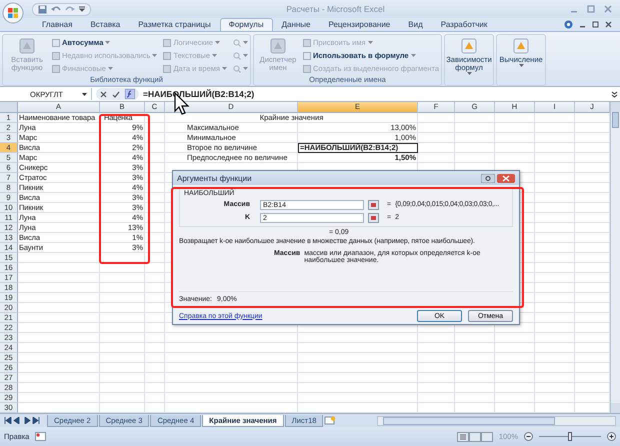 The height and width of the screenshot is (446, 620). I want to click on window-title: Расчеты - Microsoft Excel, so click(335, 9).